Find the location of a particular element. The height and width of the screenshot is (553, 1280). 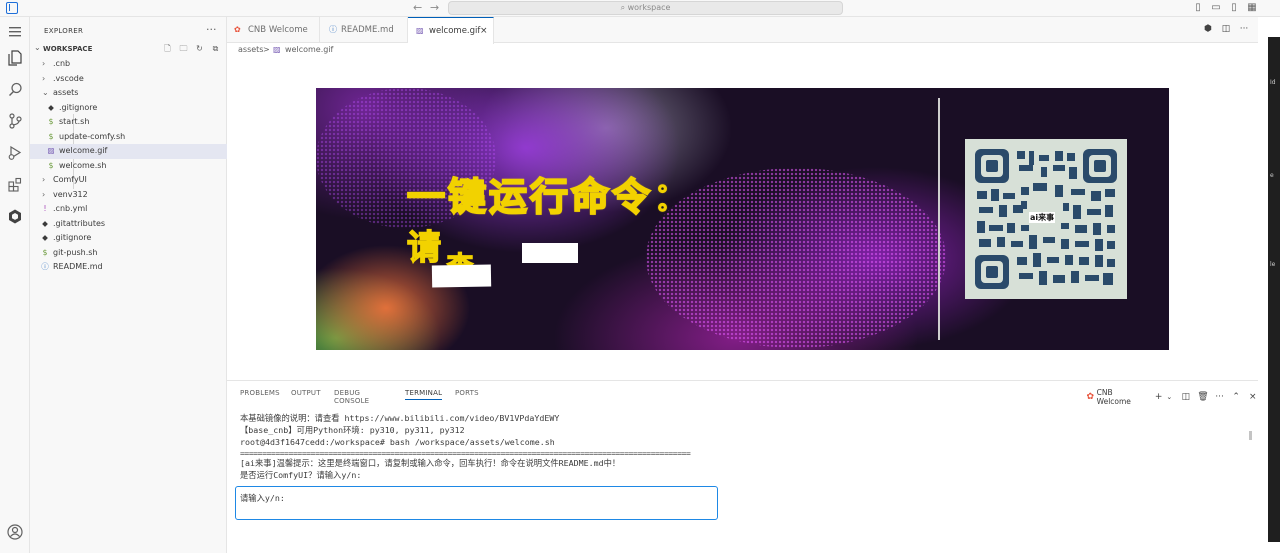

refresh-icon: ↻ is located at coordinates (199, 49).